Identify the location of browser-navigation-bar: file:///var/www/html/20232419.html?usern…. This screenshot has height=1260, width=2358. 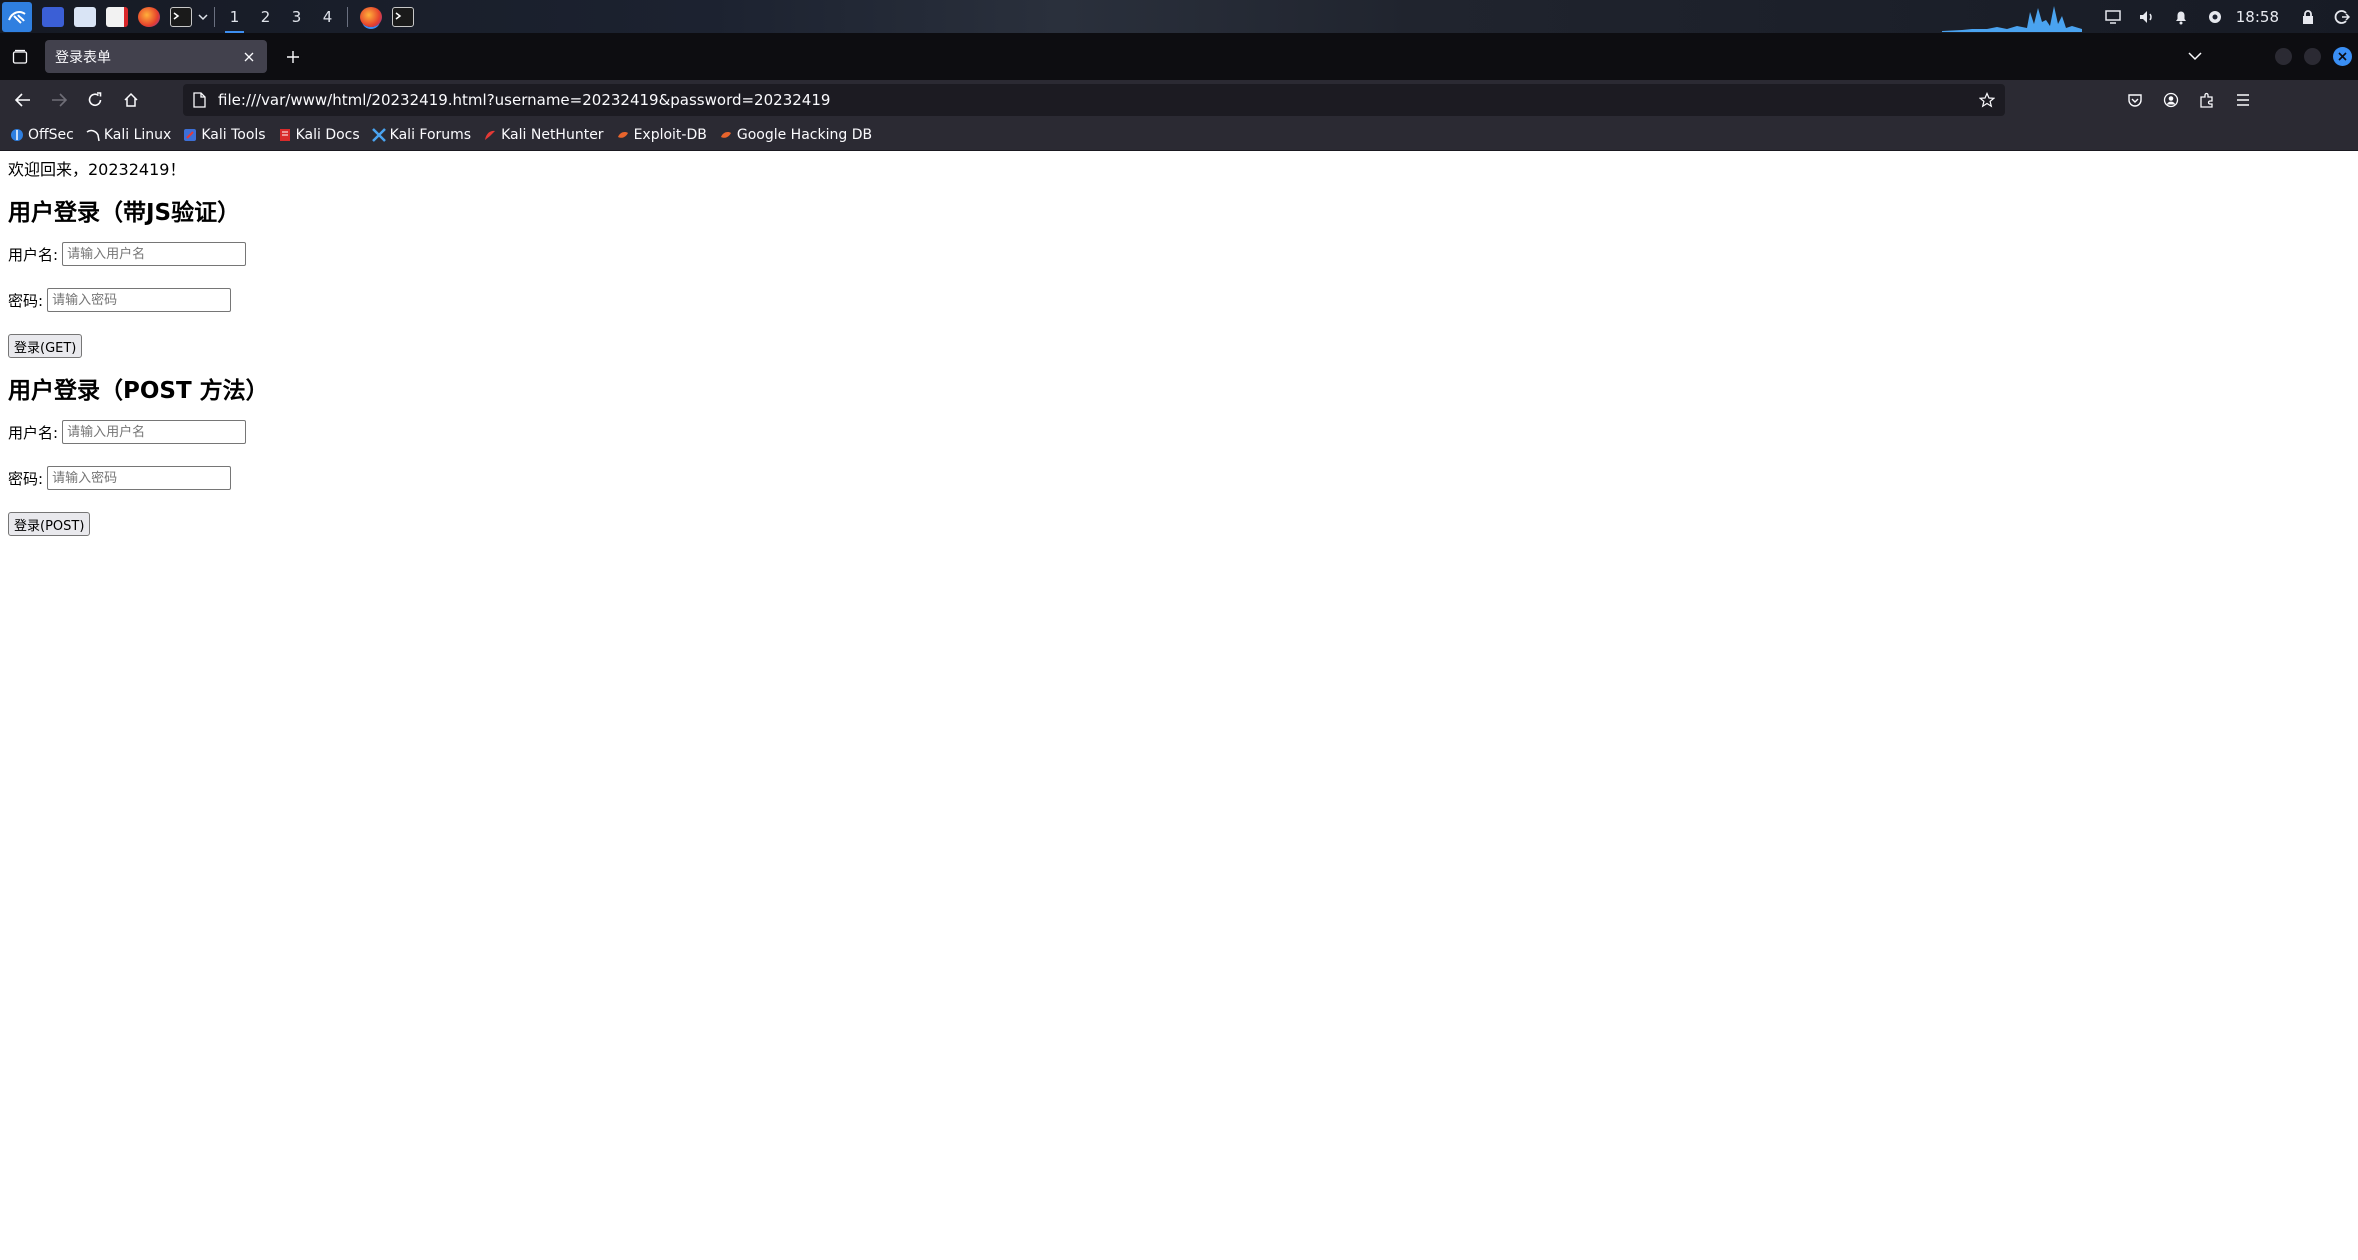
(1179, 100).